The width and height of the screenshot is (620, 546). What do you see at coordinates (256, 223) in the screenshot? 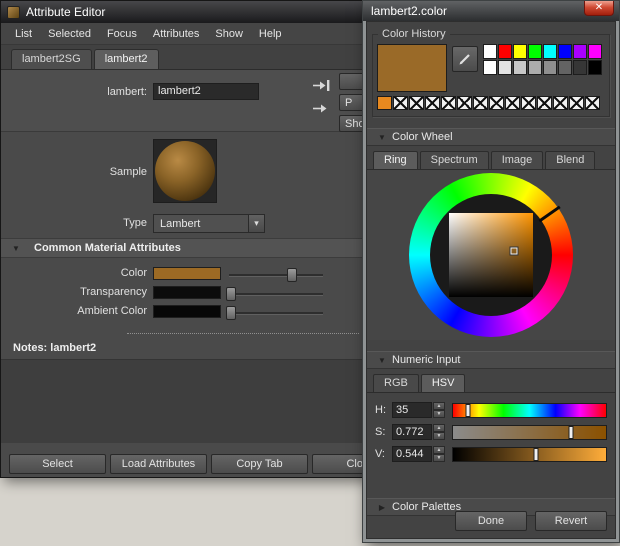
I see `chevron-down-icon: ▾` at bounding box center [256, 223].